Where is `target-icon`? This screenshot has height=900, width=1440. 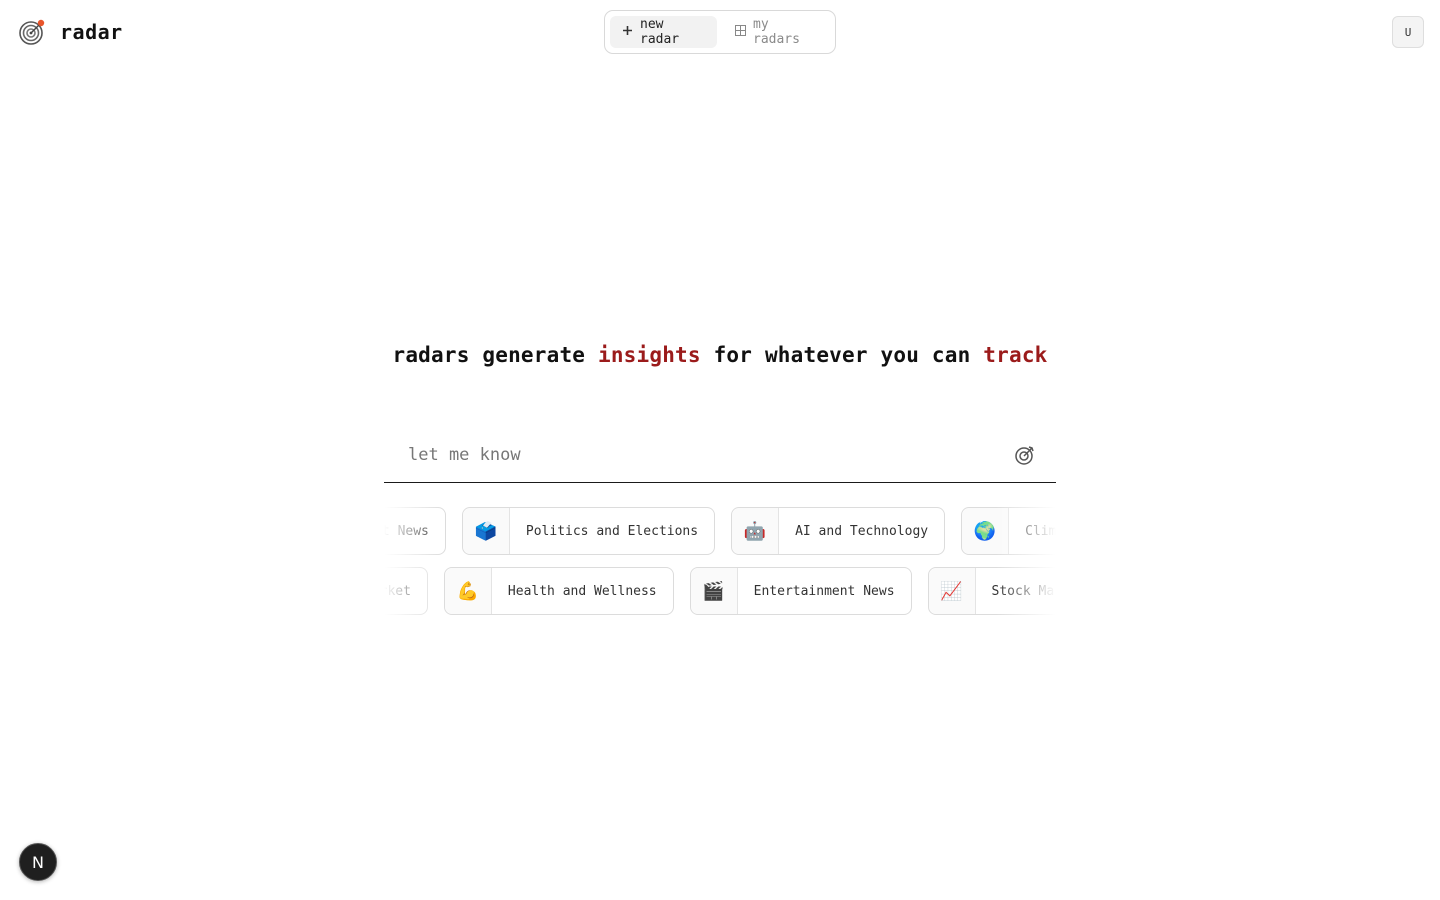 target-icon is located at coordinates (1025, 455).